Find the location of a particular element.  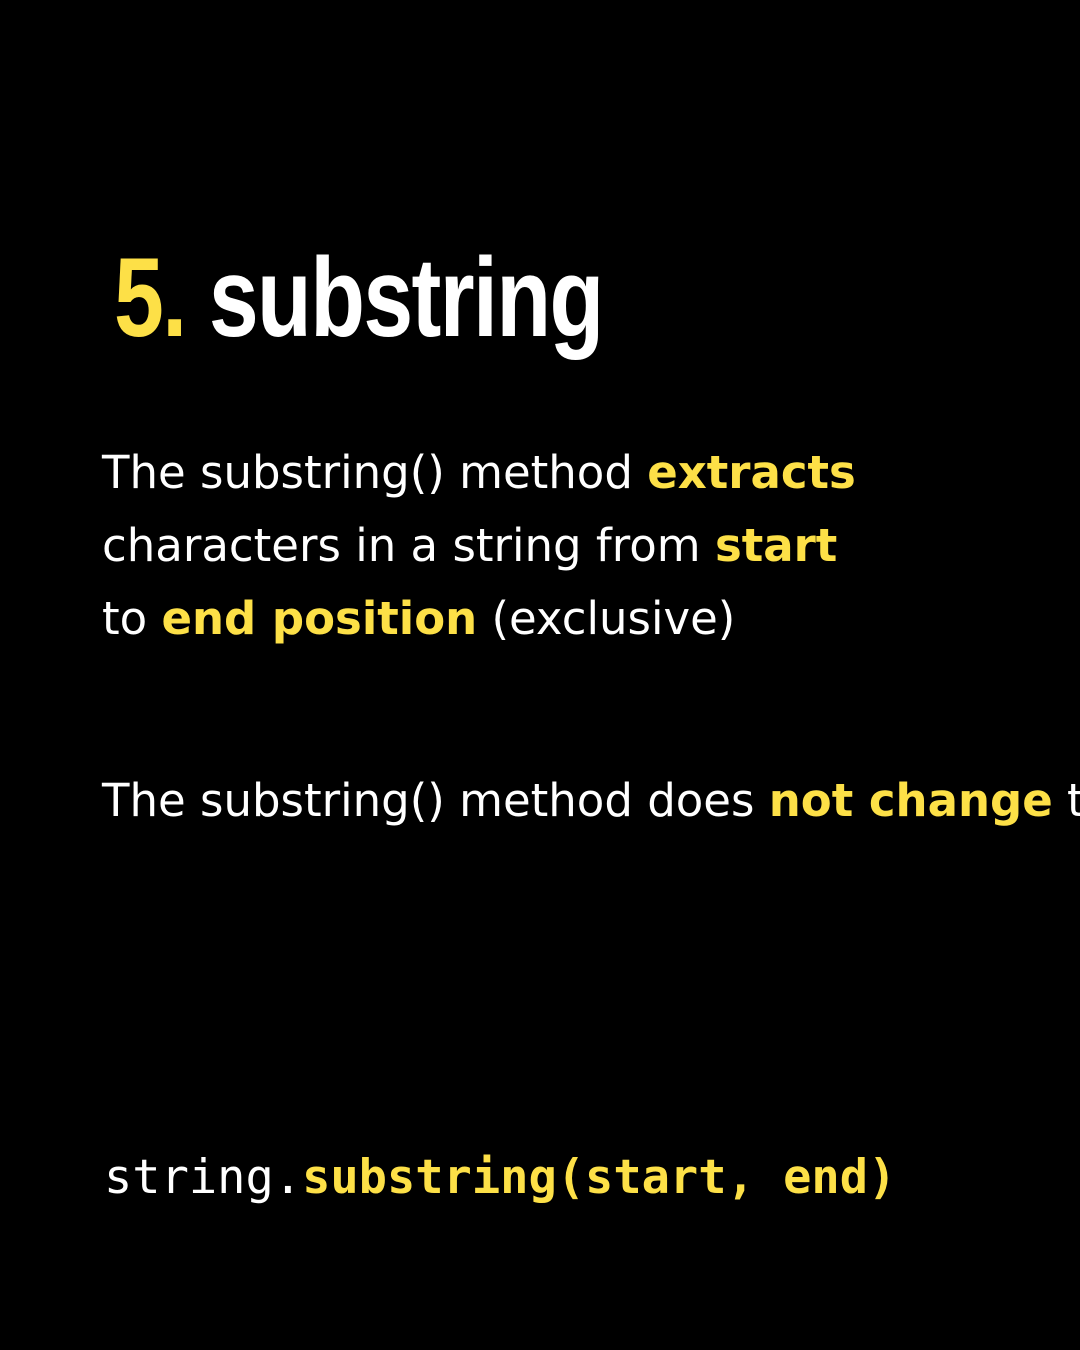

code-syntax: string.substring(start, end) is located at coordinates (500, 1178).